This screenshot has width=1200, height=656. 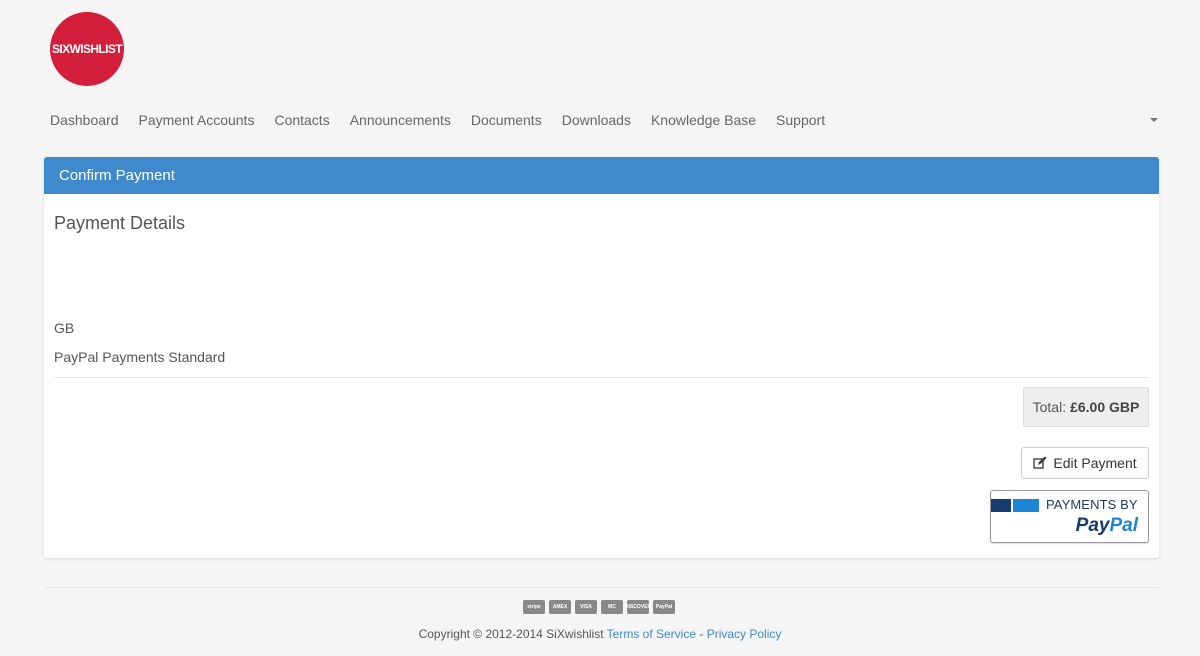 I want to click on total-label: Total:, so click(x=1049, y=407).